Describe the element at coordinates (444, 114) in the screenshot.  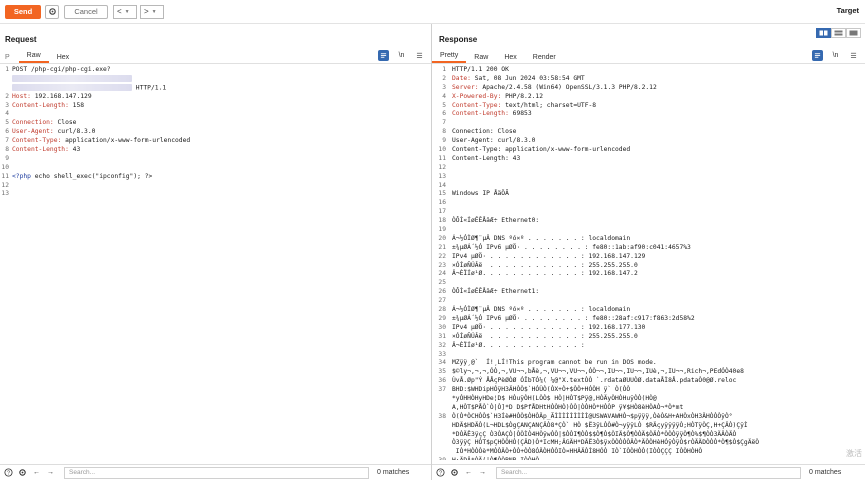
I see `line-number: 6` at that location.